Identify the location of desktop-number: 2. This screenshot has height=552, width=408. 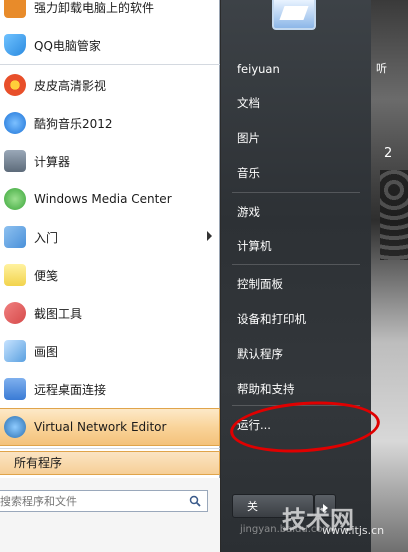
(388, 153).